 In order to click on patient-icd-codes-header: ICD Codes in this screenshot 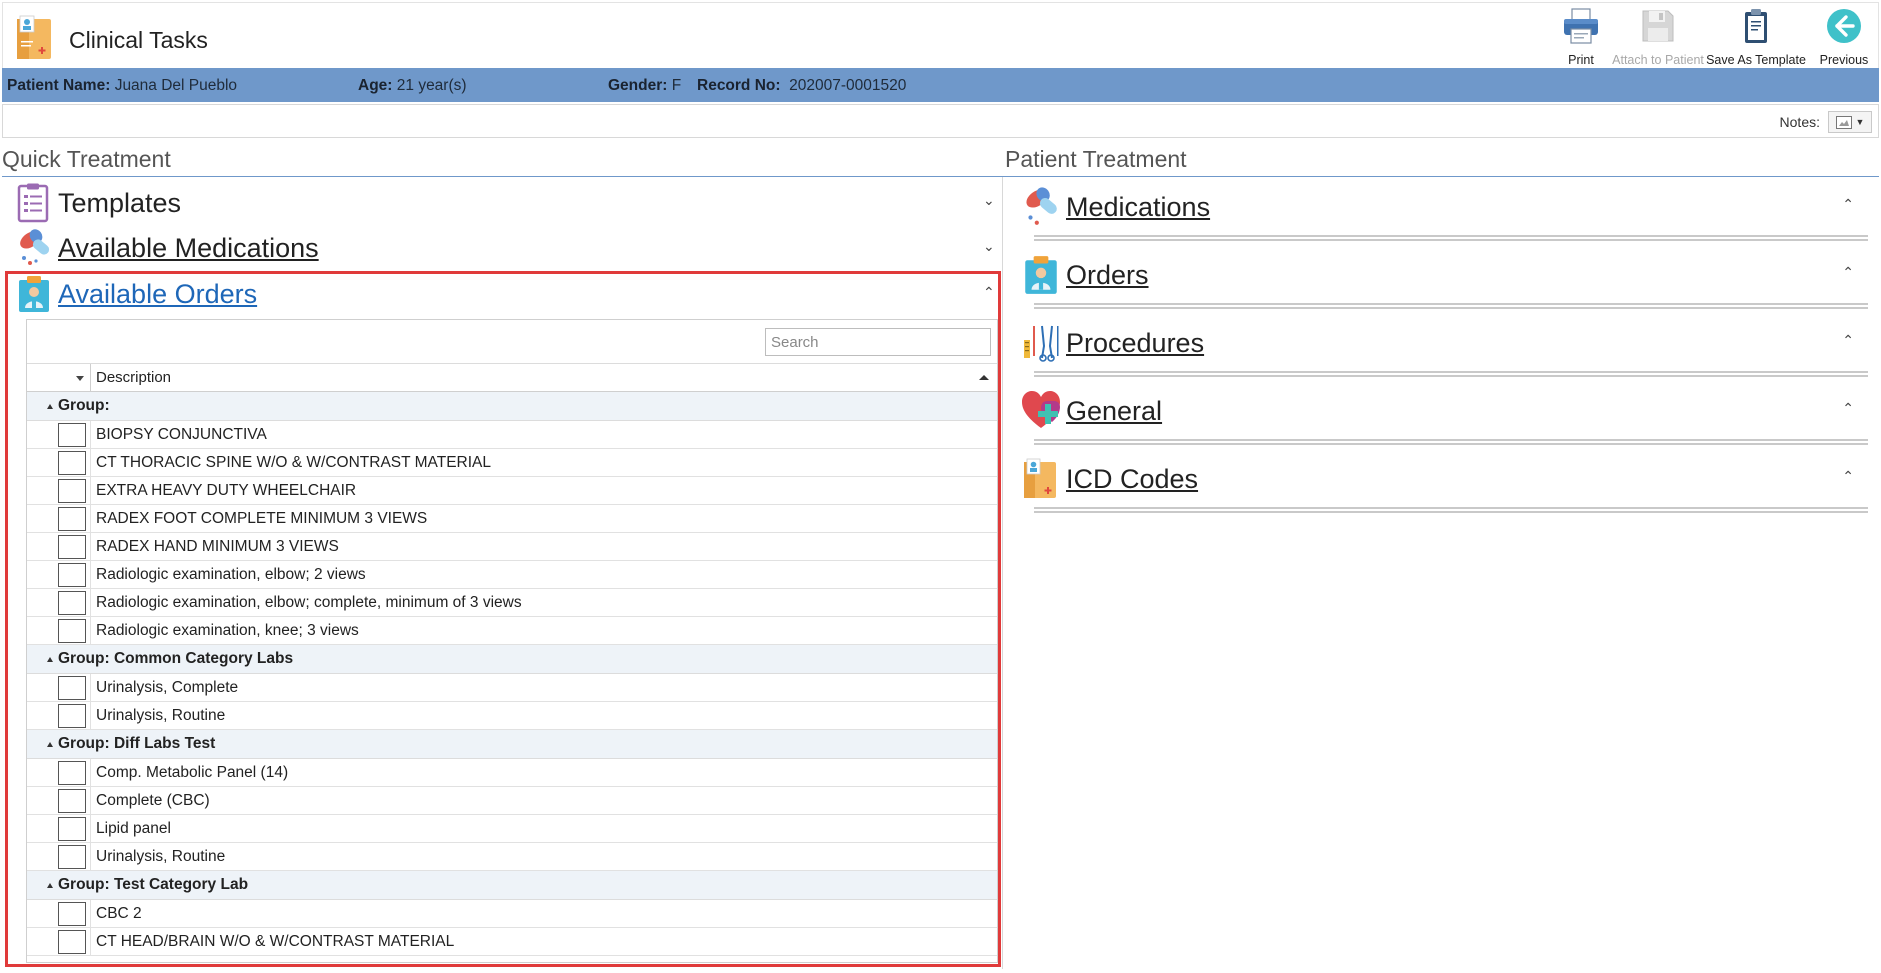, I will do `click(1110, 479)`.